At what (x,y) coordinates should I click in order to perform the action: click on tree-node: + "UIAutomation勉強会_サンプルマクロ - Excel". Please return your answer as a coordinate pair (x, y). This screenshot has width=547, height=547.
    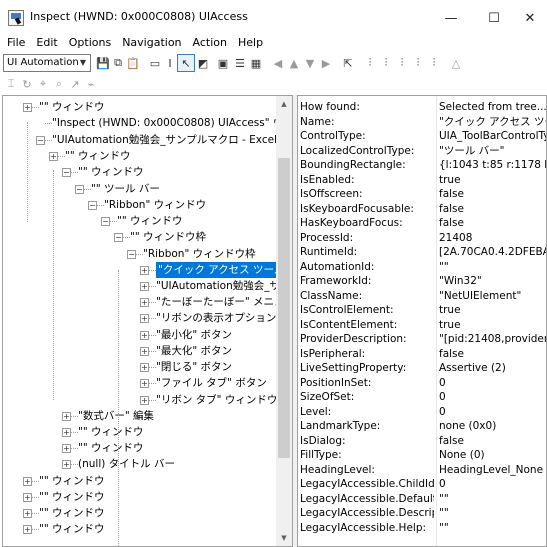
    Looking at the image, I should click on (147, 286).